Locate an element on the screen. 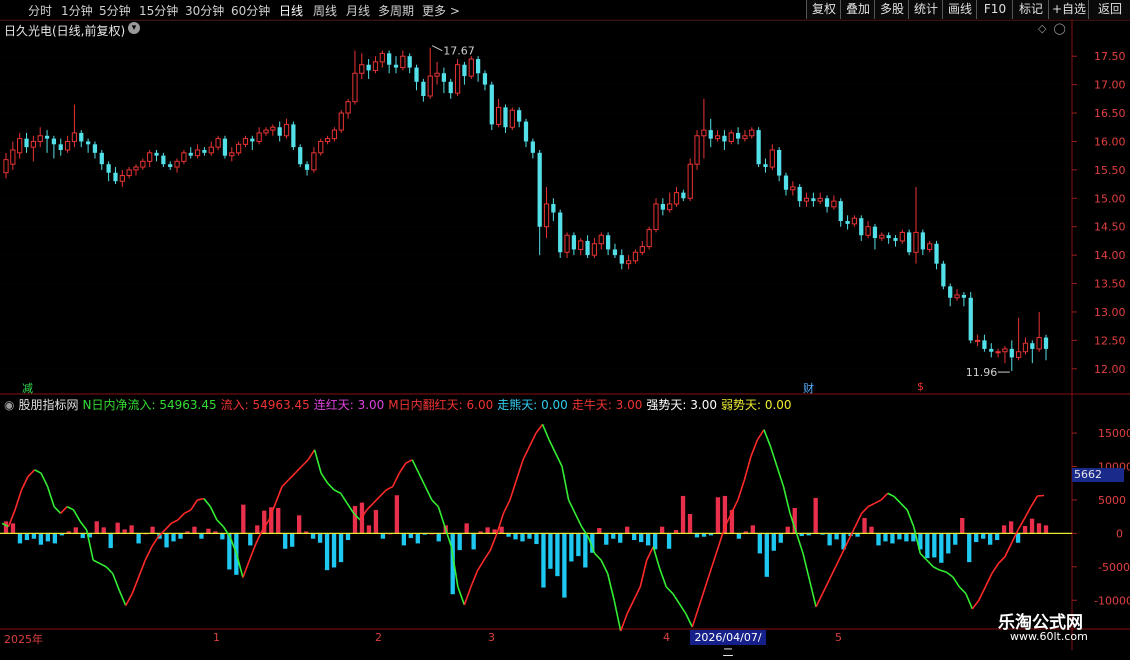 The height and width of the screenshot is (660, 1130). main-ytick-label-0: 17.50 is located at coordinates (1110, 56).